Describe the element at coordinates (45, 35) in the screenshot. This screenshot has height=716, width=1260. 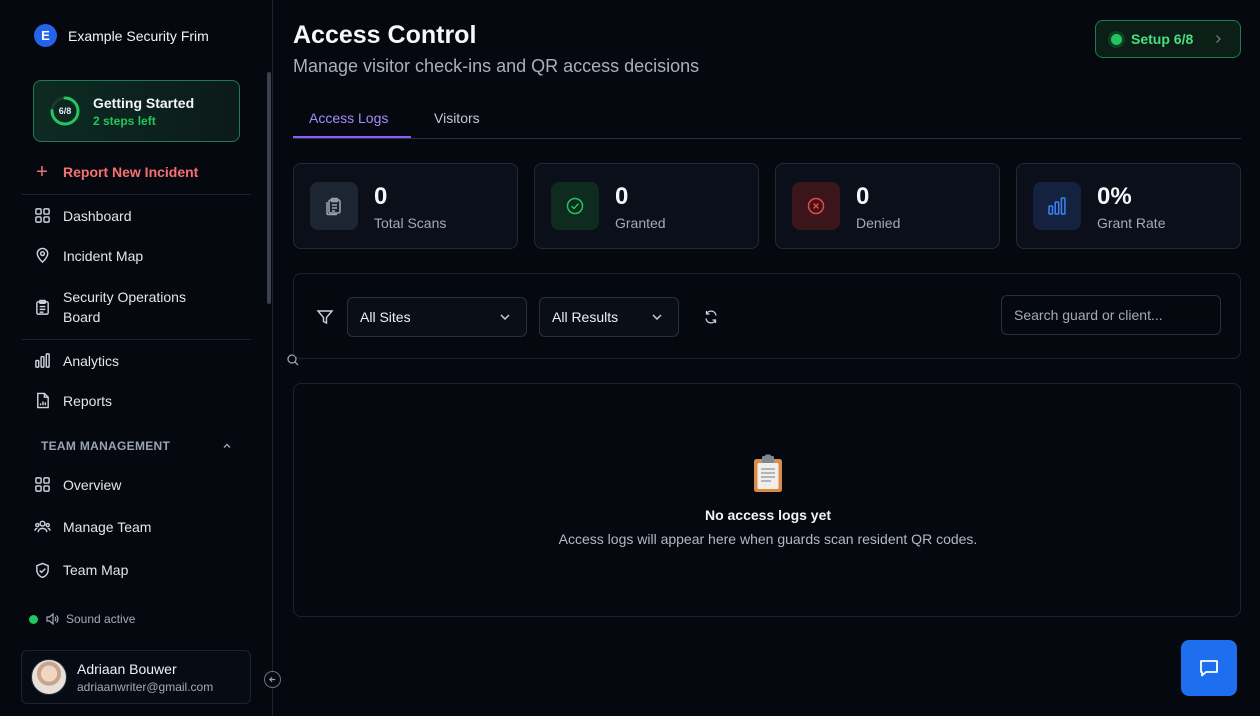
I see `brand-logo: E` at that location.